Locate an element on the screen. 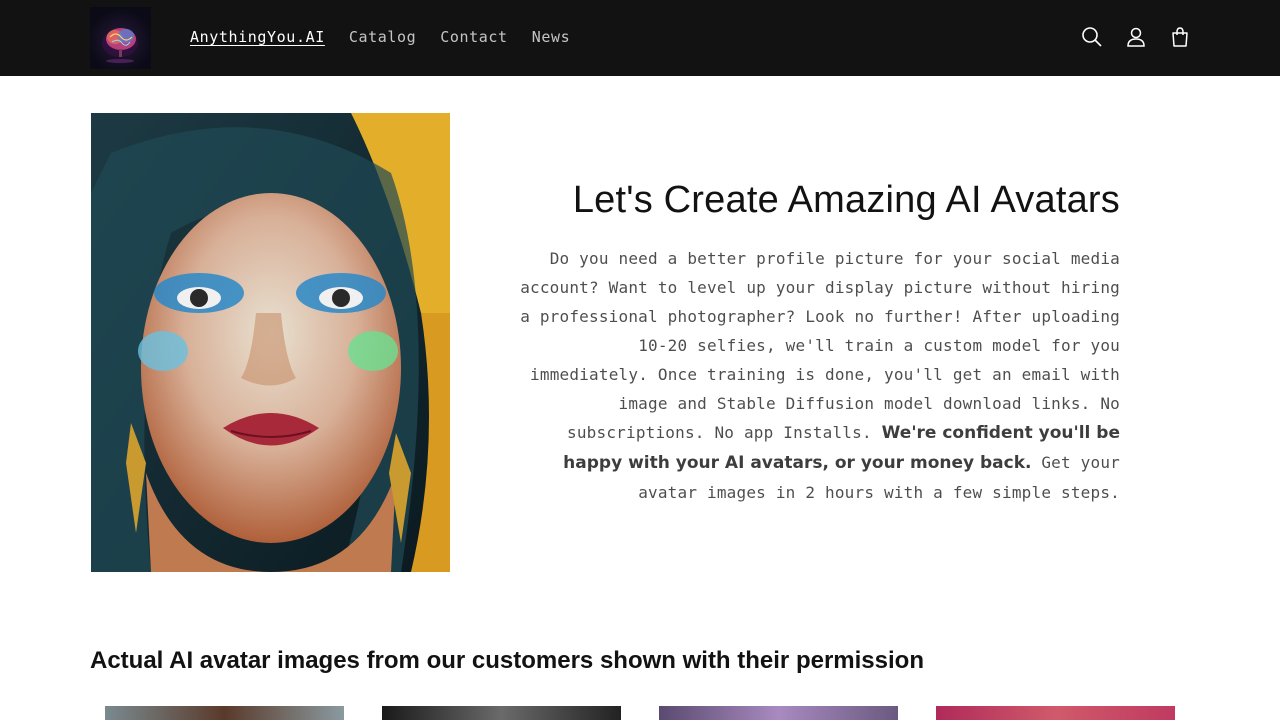 The width and height of the screenshot is (1280, 720). nav-link-home: AnythingYou.AI is located at coordinates (257, 37).